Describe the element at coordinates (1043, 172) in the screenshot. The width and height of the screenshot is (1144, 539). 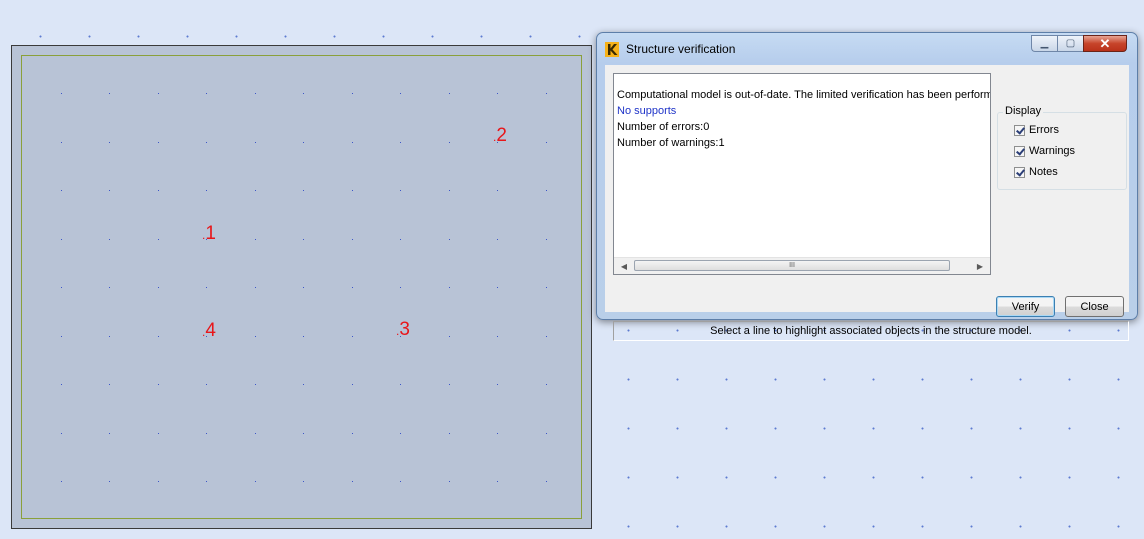
I see `notes-checkbox-label: Notes` at that location.